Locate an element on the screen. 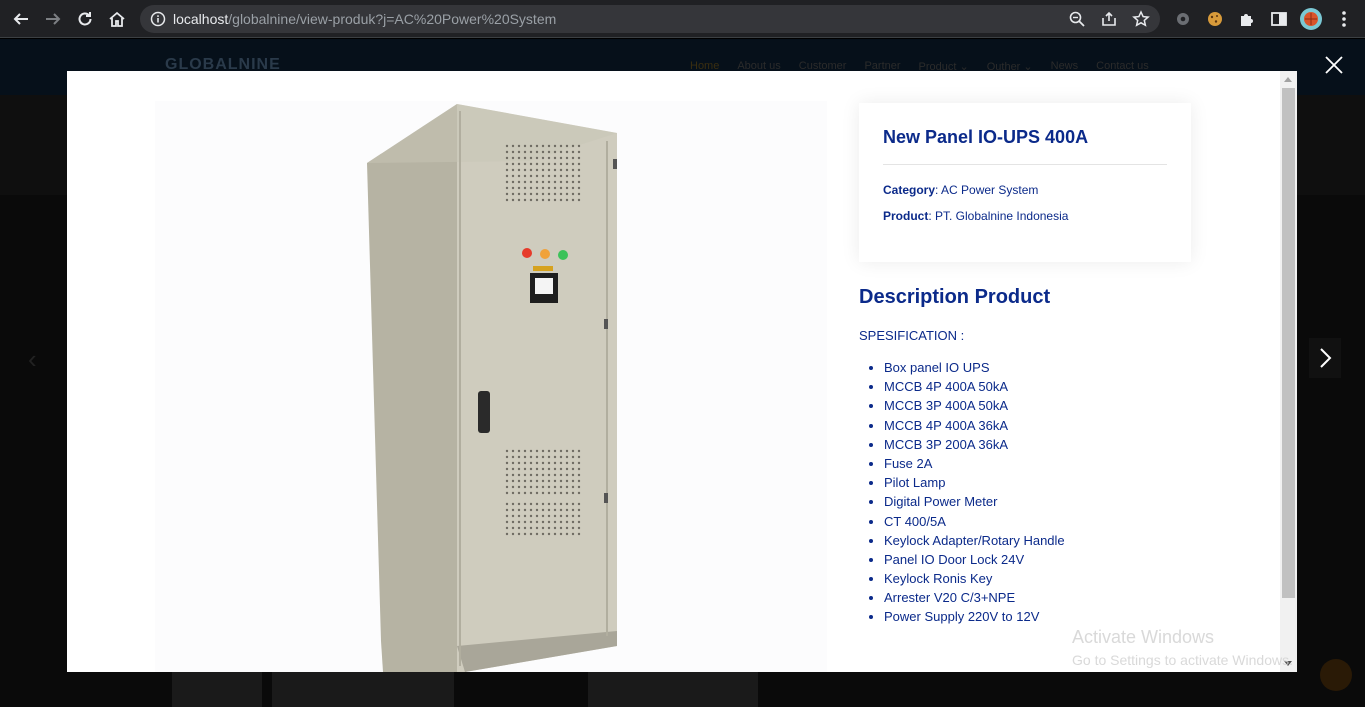  share-icon is located at coordinates (1109, 19).